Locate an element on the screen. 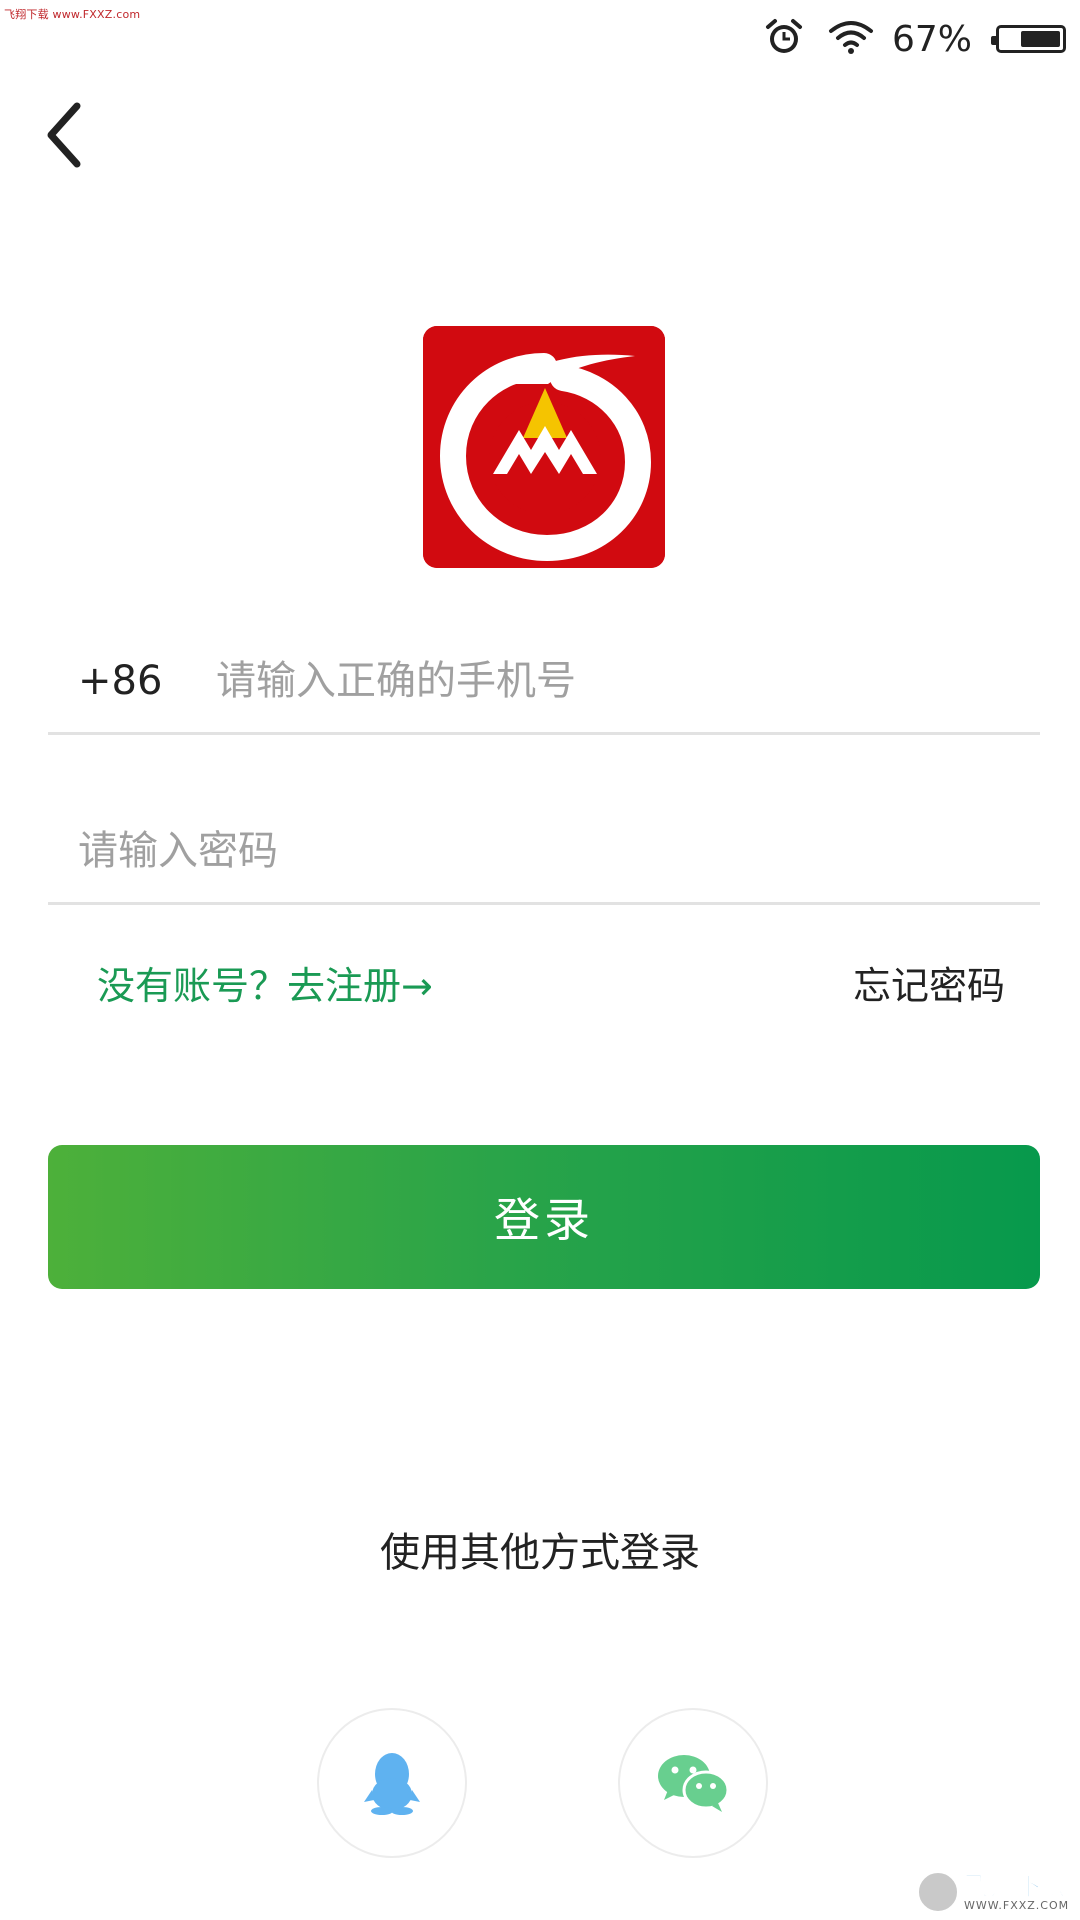 The height and width of the screenshot is (1920, 1080). alarm-icon is located at coordinates (784, 39).